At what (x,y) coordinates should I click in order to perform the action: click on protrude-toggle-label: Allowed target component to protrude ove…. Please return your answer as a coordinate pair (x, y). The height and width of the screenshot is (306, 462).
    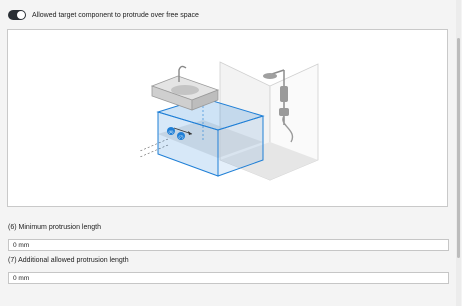
    Looking at the image, I should click on (115, 15).